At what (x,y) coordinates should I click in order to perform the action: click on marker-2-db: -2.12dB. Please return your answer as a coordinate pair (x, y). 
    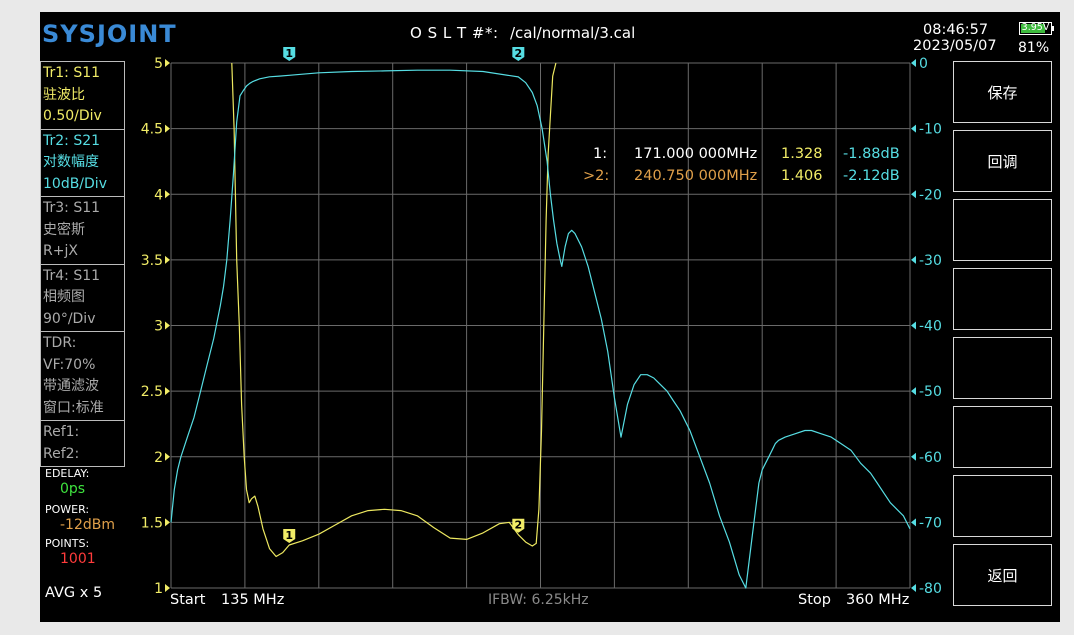
    Looking at the image, I should click on (871, 176).